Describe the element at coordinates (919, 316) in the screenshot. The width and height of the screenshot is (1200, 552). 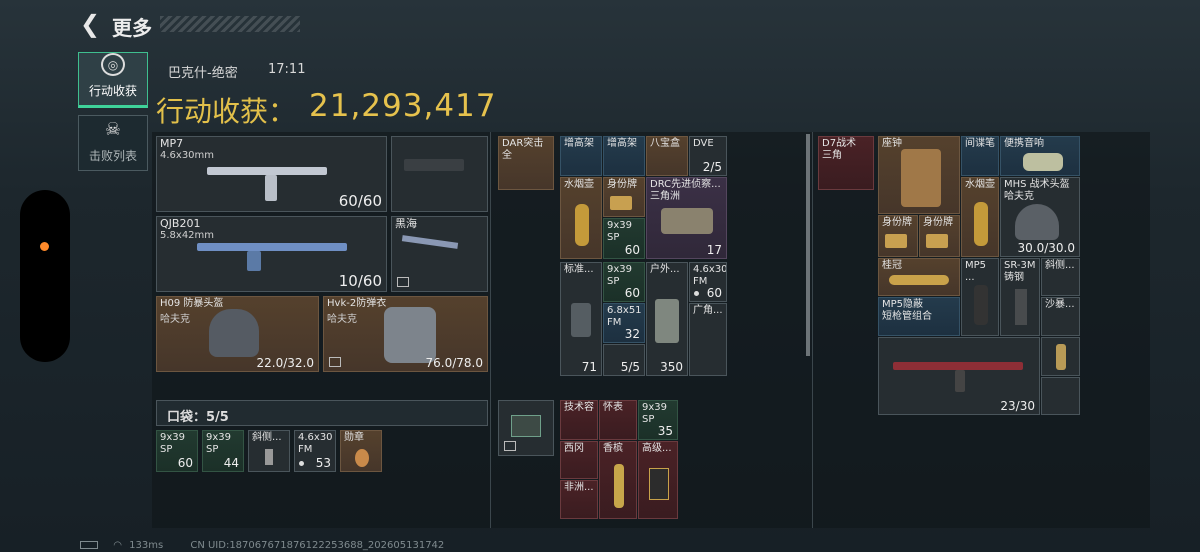
I see `right-item: MP5隐蔽 短枪管组合` at that location.